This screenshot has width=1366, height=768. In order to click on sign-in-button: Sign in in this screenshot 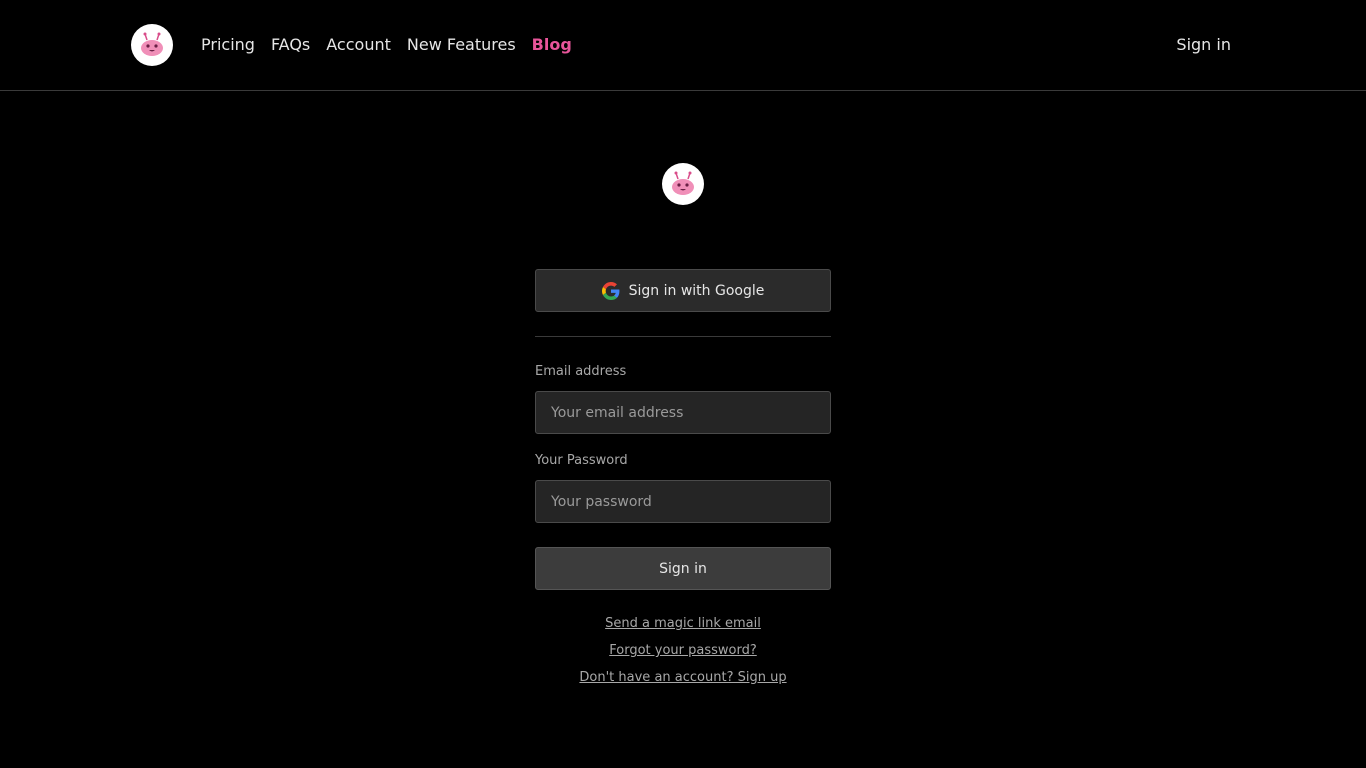, I will do `click(683, 568)`.